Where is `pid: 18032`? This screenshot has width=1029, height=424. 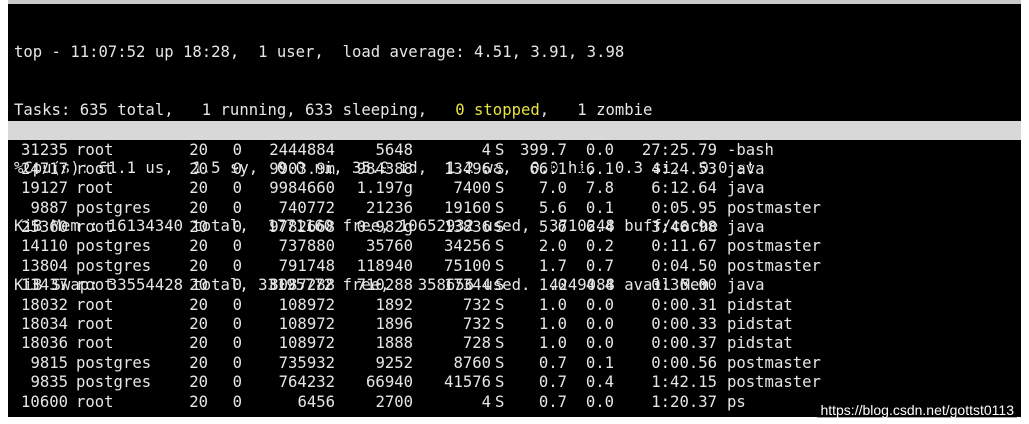
pid: 18032 is located at coordinates (44, 304).